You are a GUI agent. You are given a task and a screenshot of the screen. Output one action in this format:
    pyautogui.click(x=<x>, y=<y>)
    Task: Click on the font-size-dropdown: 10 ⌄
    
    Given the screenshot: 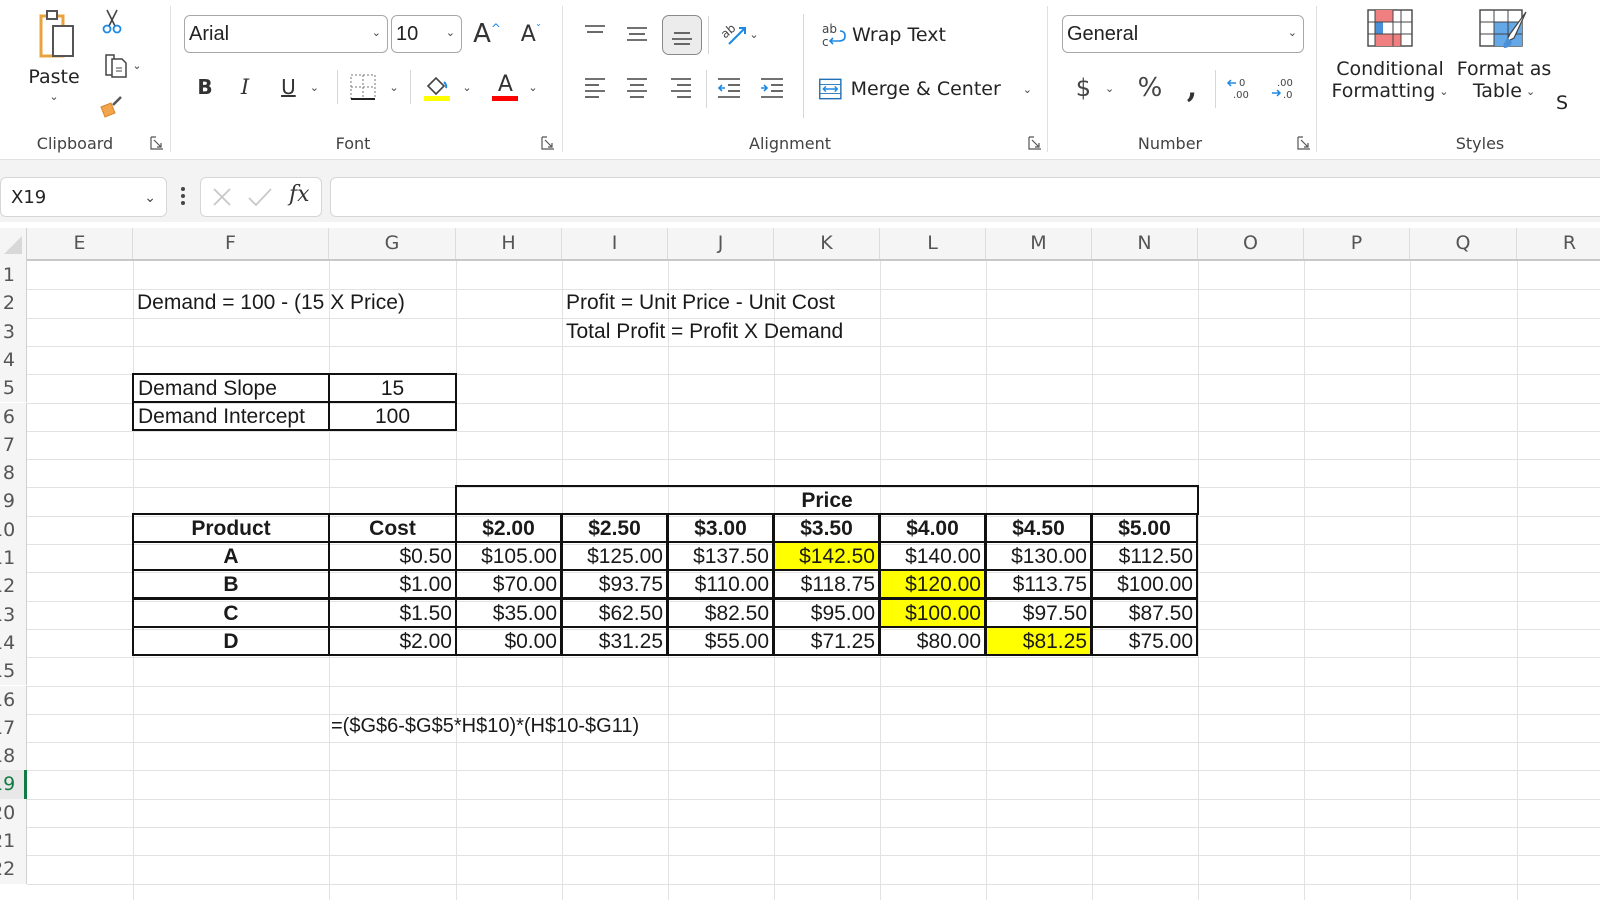 What is the action you would take?
    pyautogui.click(x=426, y=34)
    